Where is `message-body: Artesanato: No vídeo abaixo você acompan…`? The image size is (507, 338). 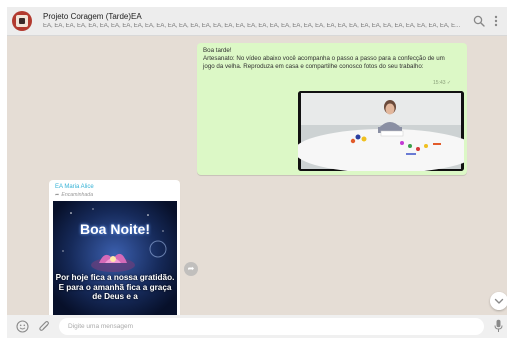
message-body: Artesanato: No vídeo abaixo você acompan… is located at coordinates (324, 63).